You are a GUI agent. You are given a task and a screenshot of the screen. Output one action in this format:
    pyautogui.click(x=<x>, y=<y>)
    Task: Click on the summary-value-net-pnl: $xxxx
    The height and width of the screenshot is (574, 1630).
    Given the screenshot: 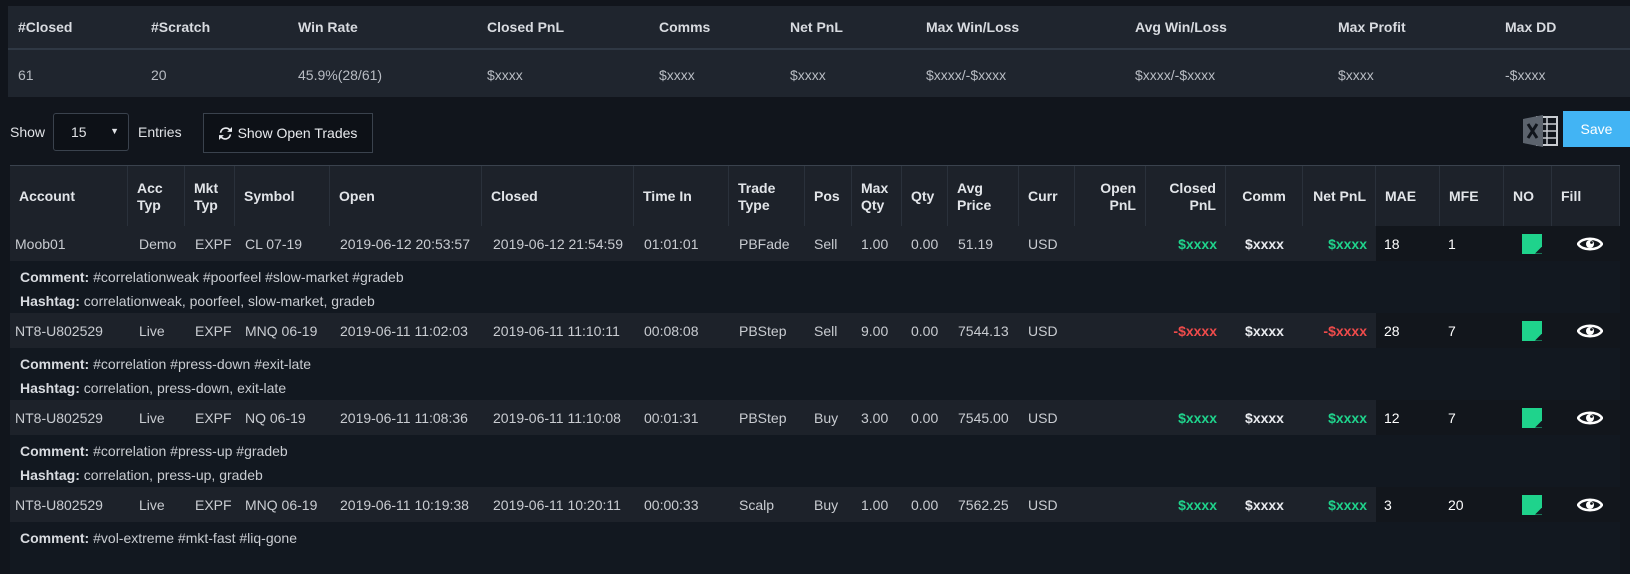 What is the action you would take?
    pyautogui.click(x=808, y=74)
    